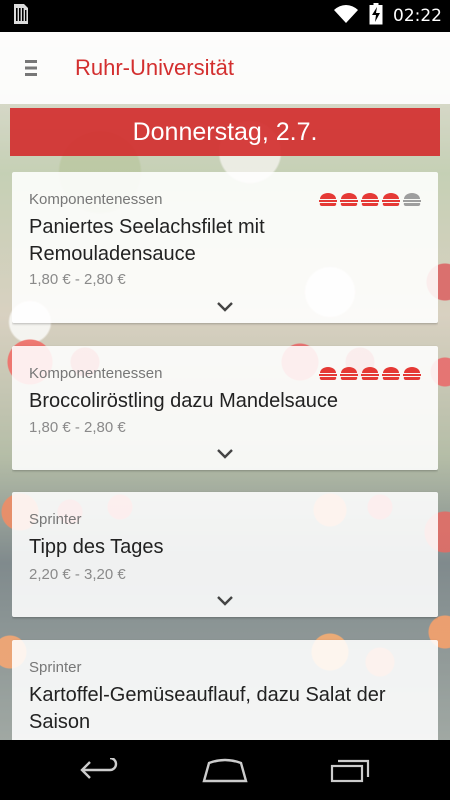 Image resolution: width=450 pixels, height=800 pixels. What do you see at coordinates (154, 67) in the screenshot?
I see `app-title: Ruhr-Universität` at bounding box center [154, 67].